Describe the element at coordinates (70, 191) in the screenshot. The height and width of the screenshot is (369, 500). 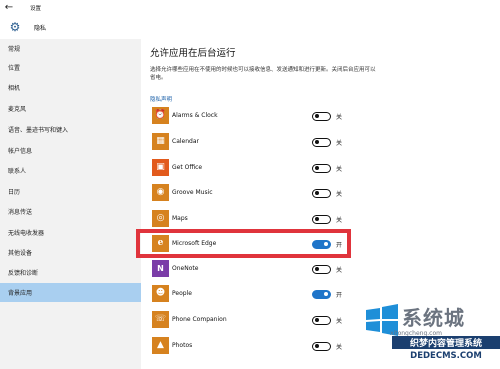
I see `sidebar-item-calendar: 日历` at that location.